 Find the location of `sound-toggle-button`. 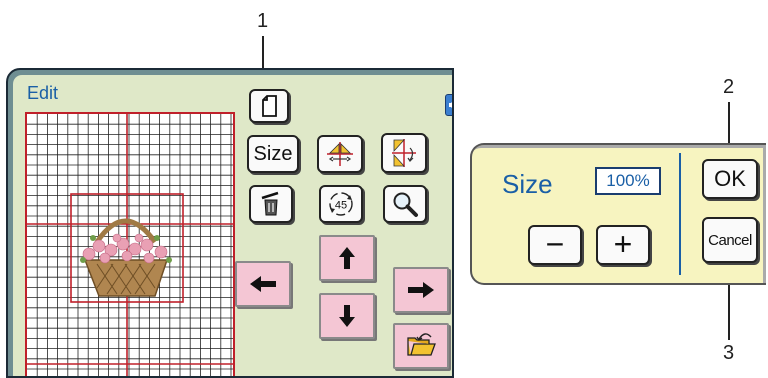

sound-toggle-button is located at coordinates (448, 105).